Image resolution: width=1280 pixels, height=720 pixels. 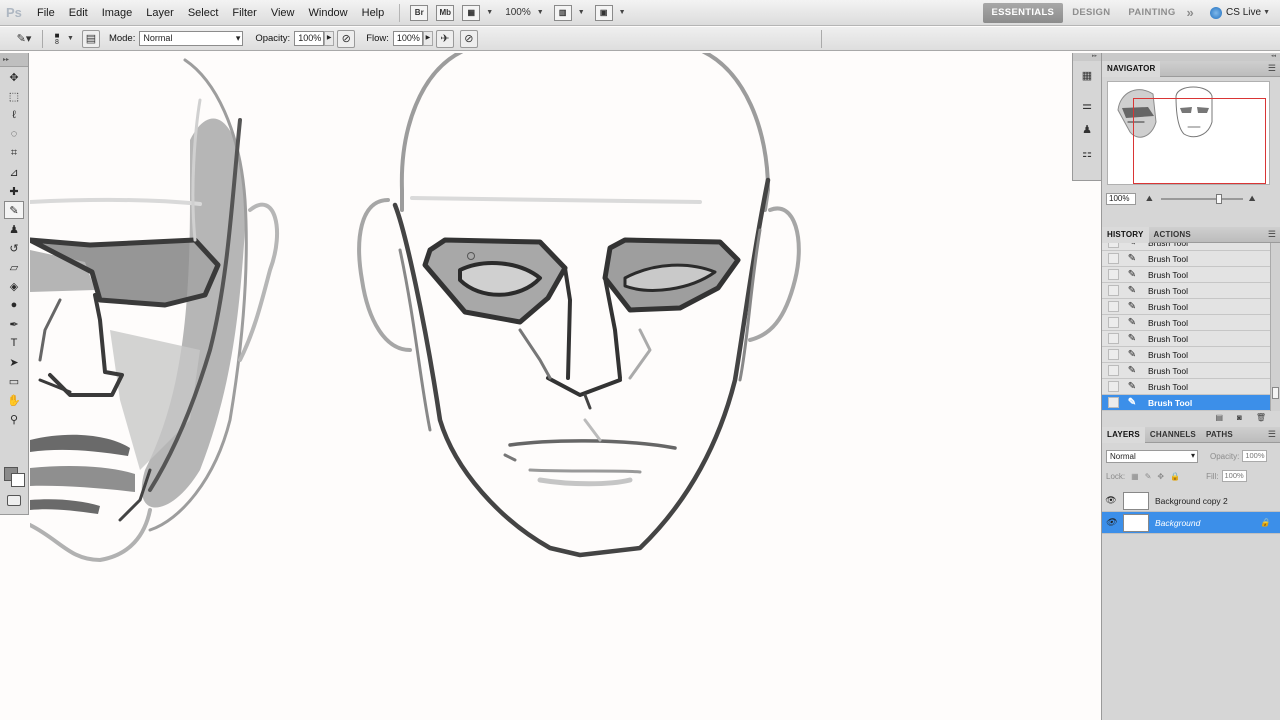 I want to click on hand-tool: ✋, so click(x=14, y=400).